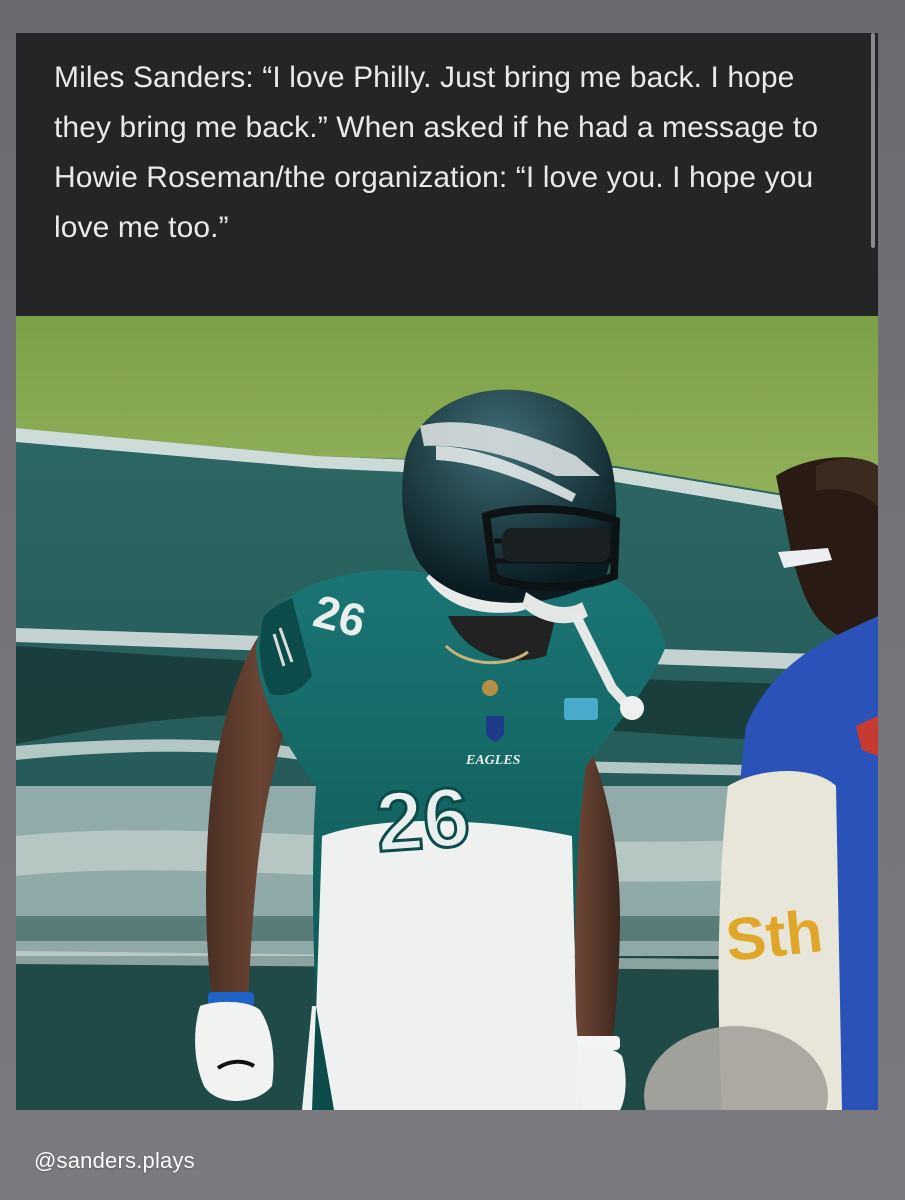  What do you see at coordinates (423, 819) in the screenshot?
I see `jersey-number-front: 26` at bounding box center [423, 819].